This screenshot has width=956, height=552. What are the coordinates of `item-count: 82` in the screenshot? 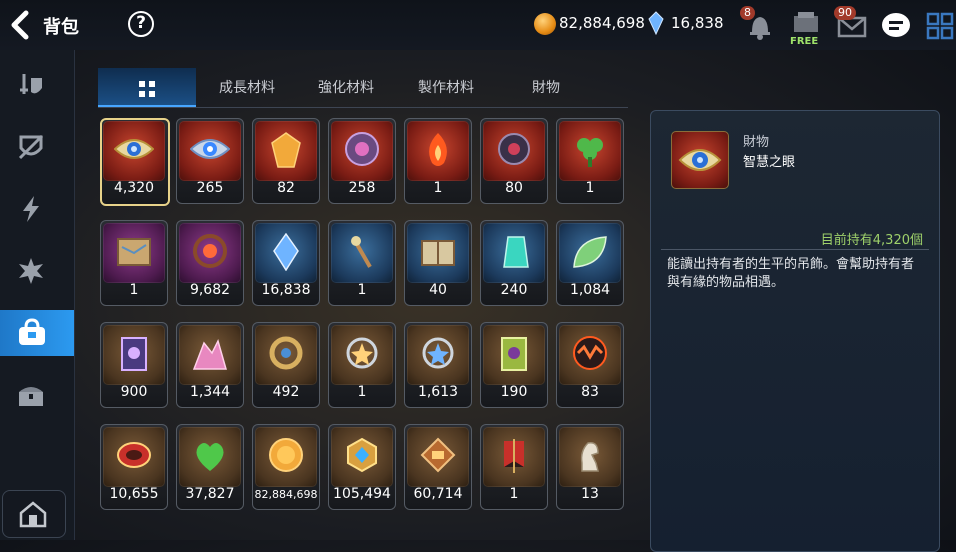 It's located at (286, 188).